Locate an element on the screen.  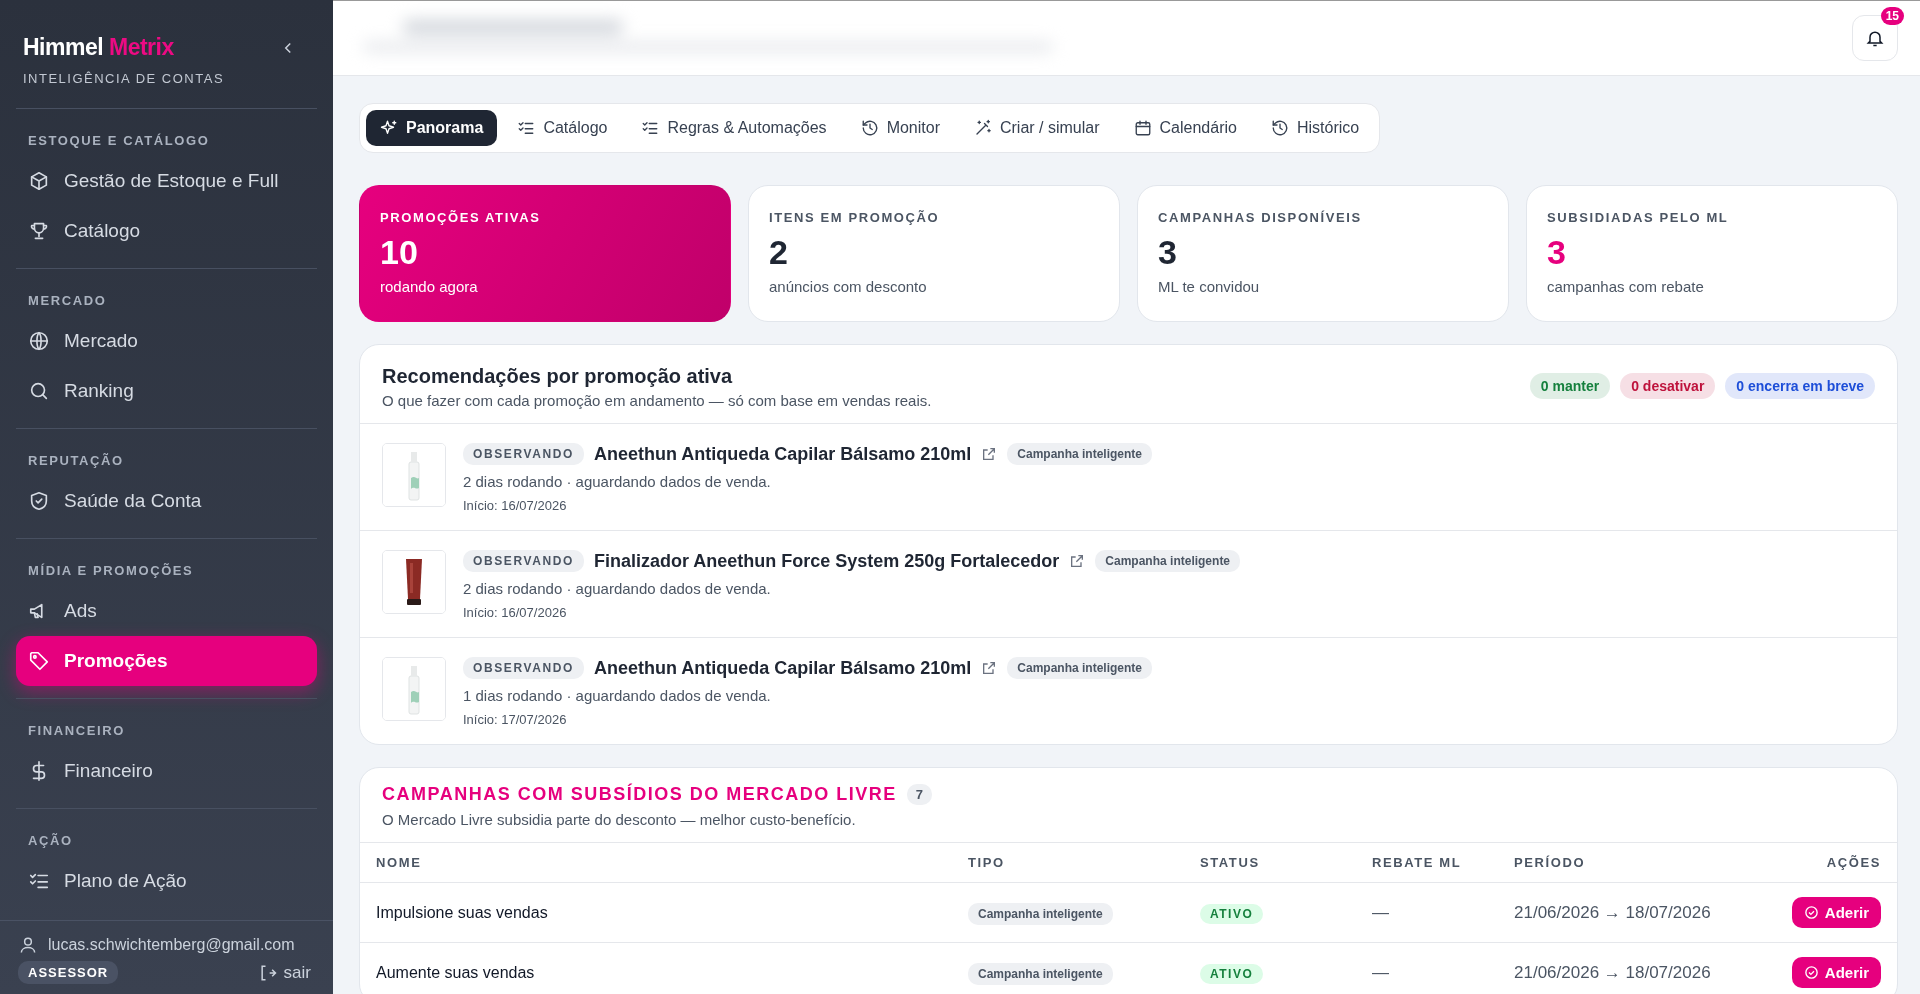
brand-logo: Himmel Metrix is located at coordinates (98, 47).